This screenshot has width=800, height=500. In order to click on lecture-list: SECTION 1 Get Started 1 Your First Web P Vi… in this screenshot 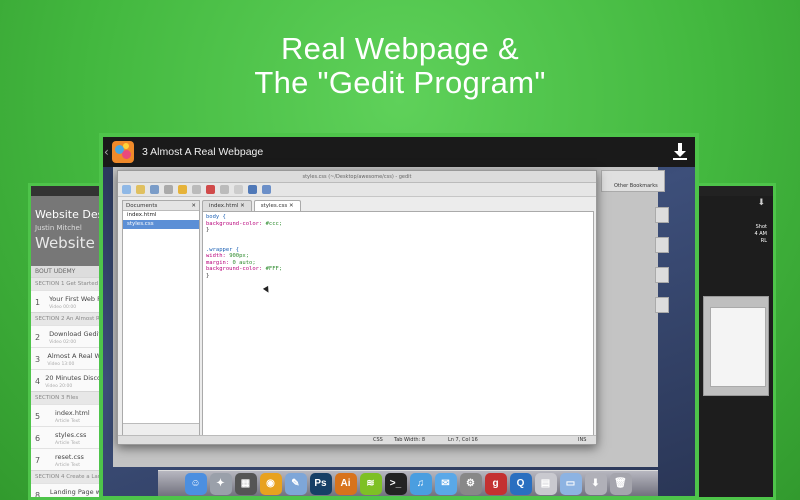, I will do `click(68, 388)`.